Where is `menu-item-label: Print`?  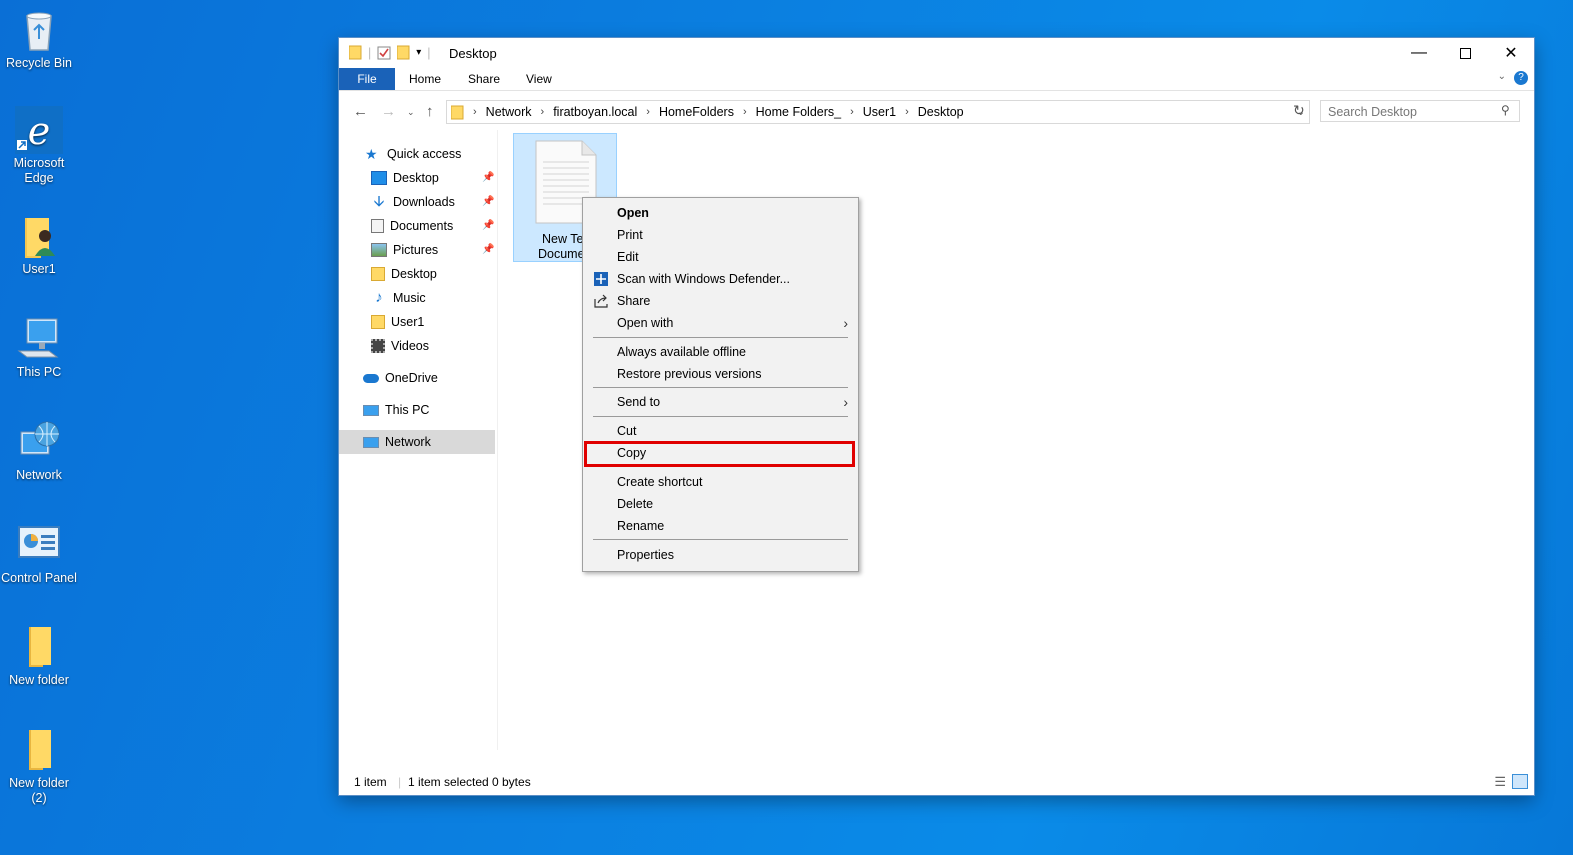 menu-item-label: Print is located at coordinates (630, 235).